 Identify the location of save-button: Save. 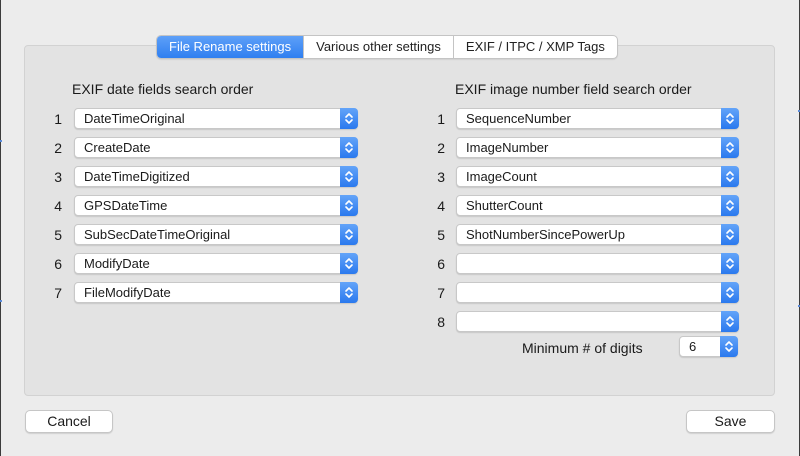
(730, 421).